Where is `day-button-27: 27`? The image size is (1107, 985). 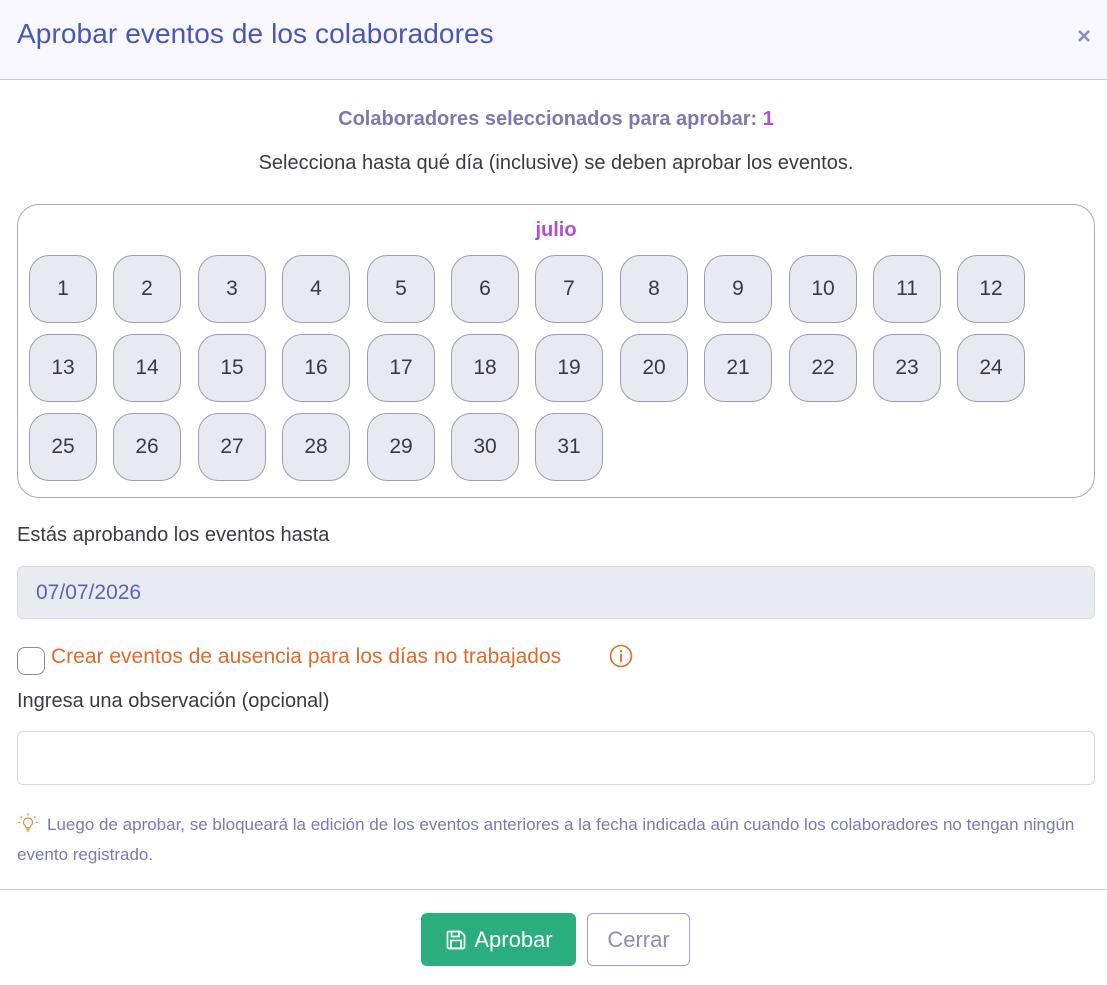
day-button-27: 27 is located at coordinates (232, 447).